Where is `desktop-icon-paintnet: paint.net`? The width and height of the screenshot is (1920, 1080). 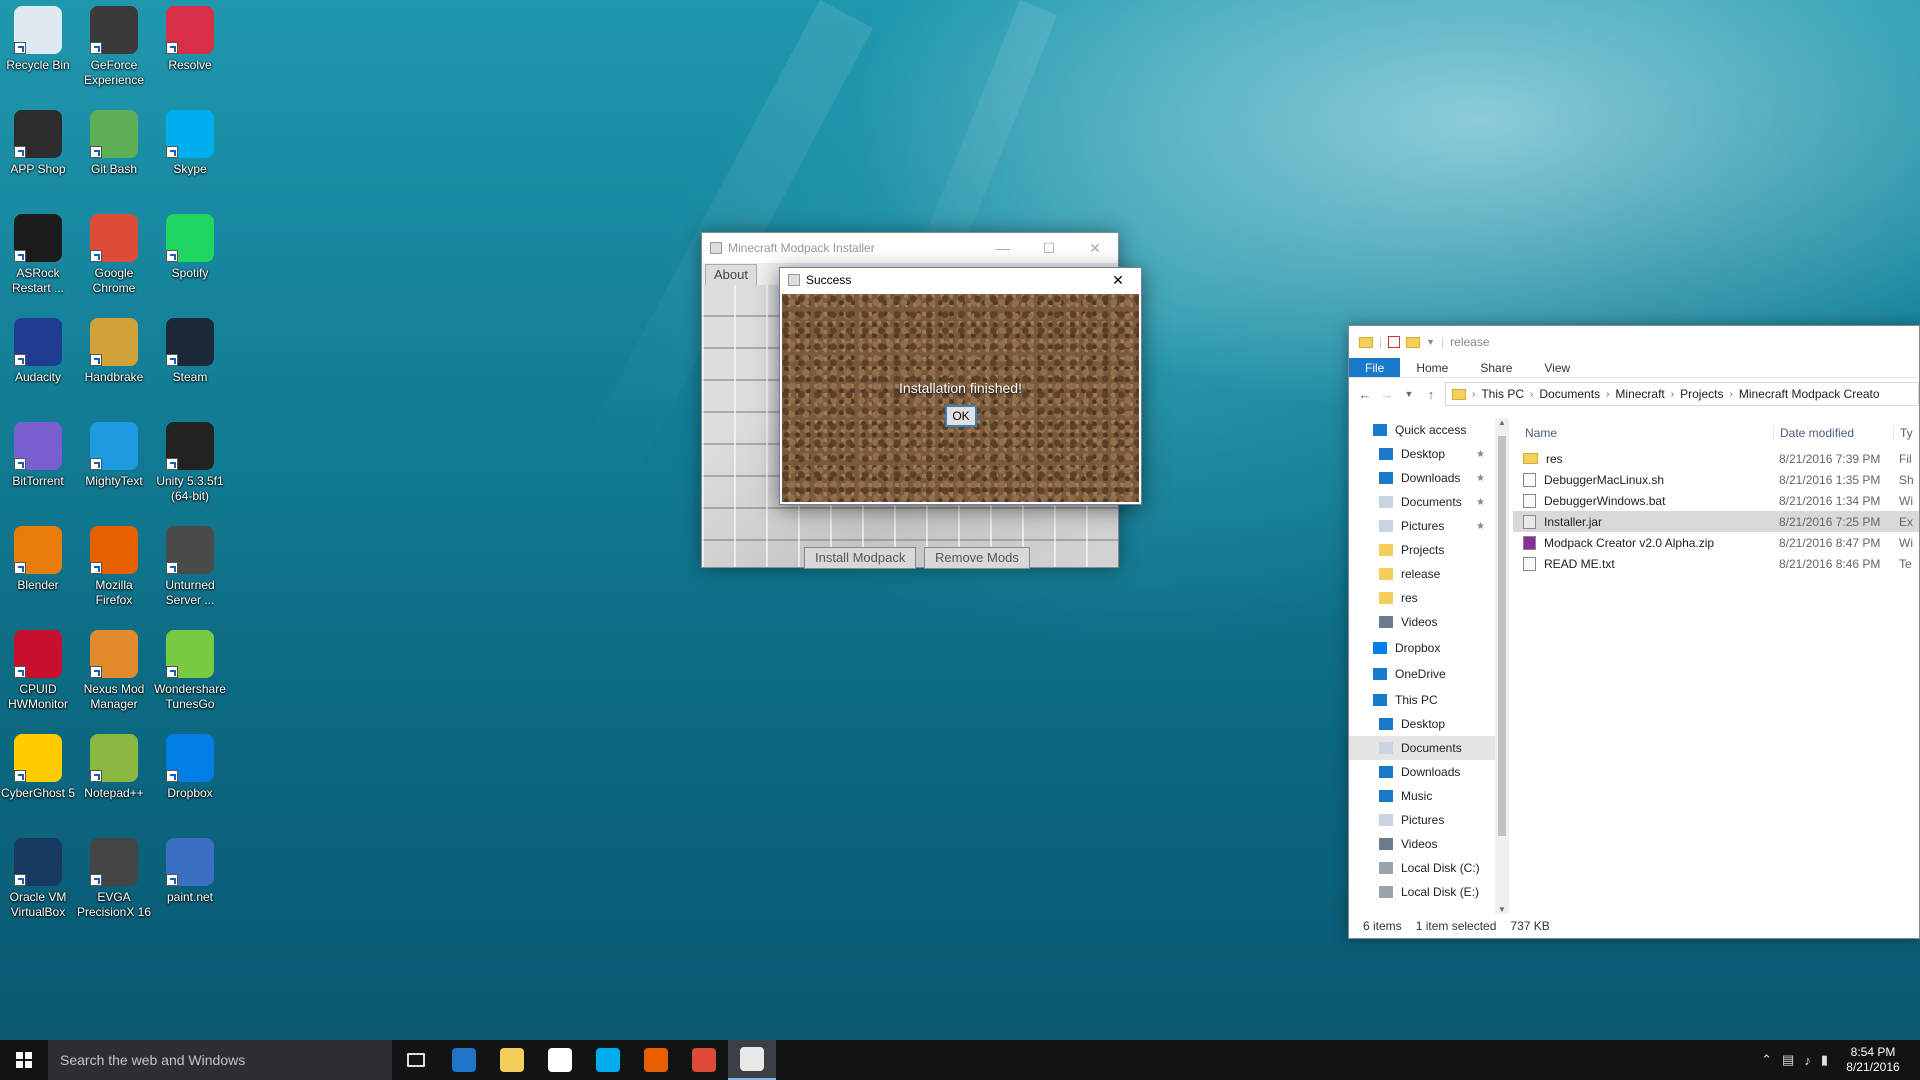 desktop-icon-paintnet: paint.net is located at coordinates (190, 868).